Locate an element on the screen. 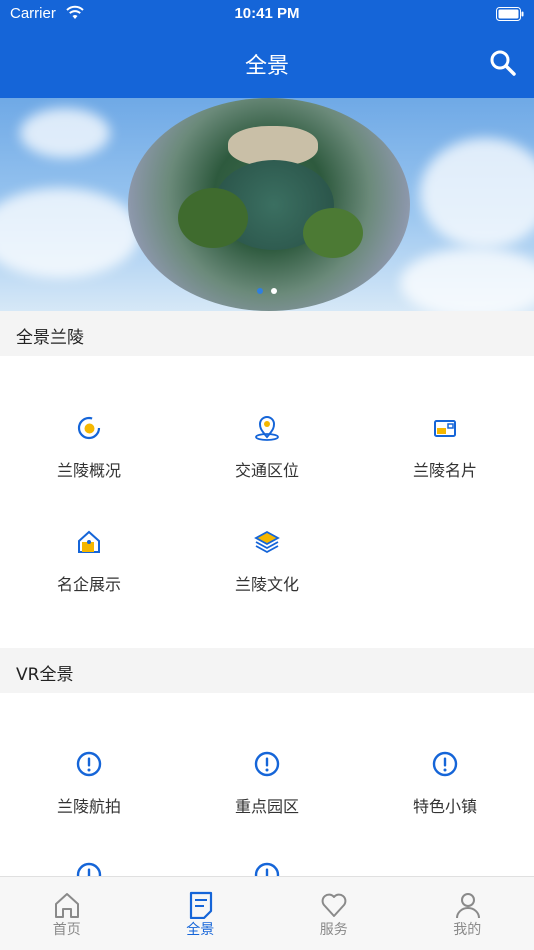  grid-item-card: 兰陵名片 is located at coordinates (445, 465).